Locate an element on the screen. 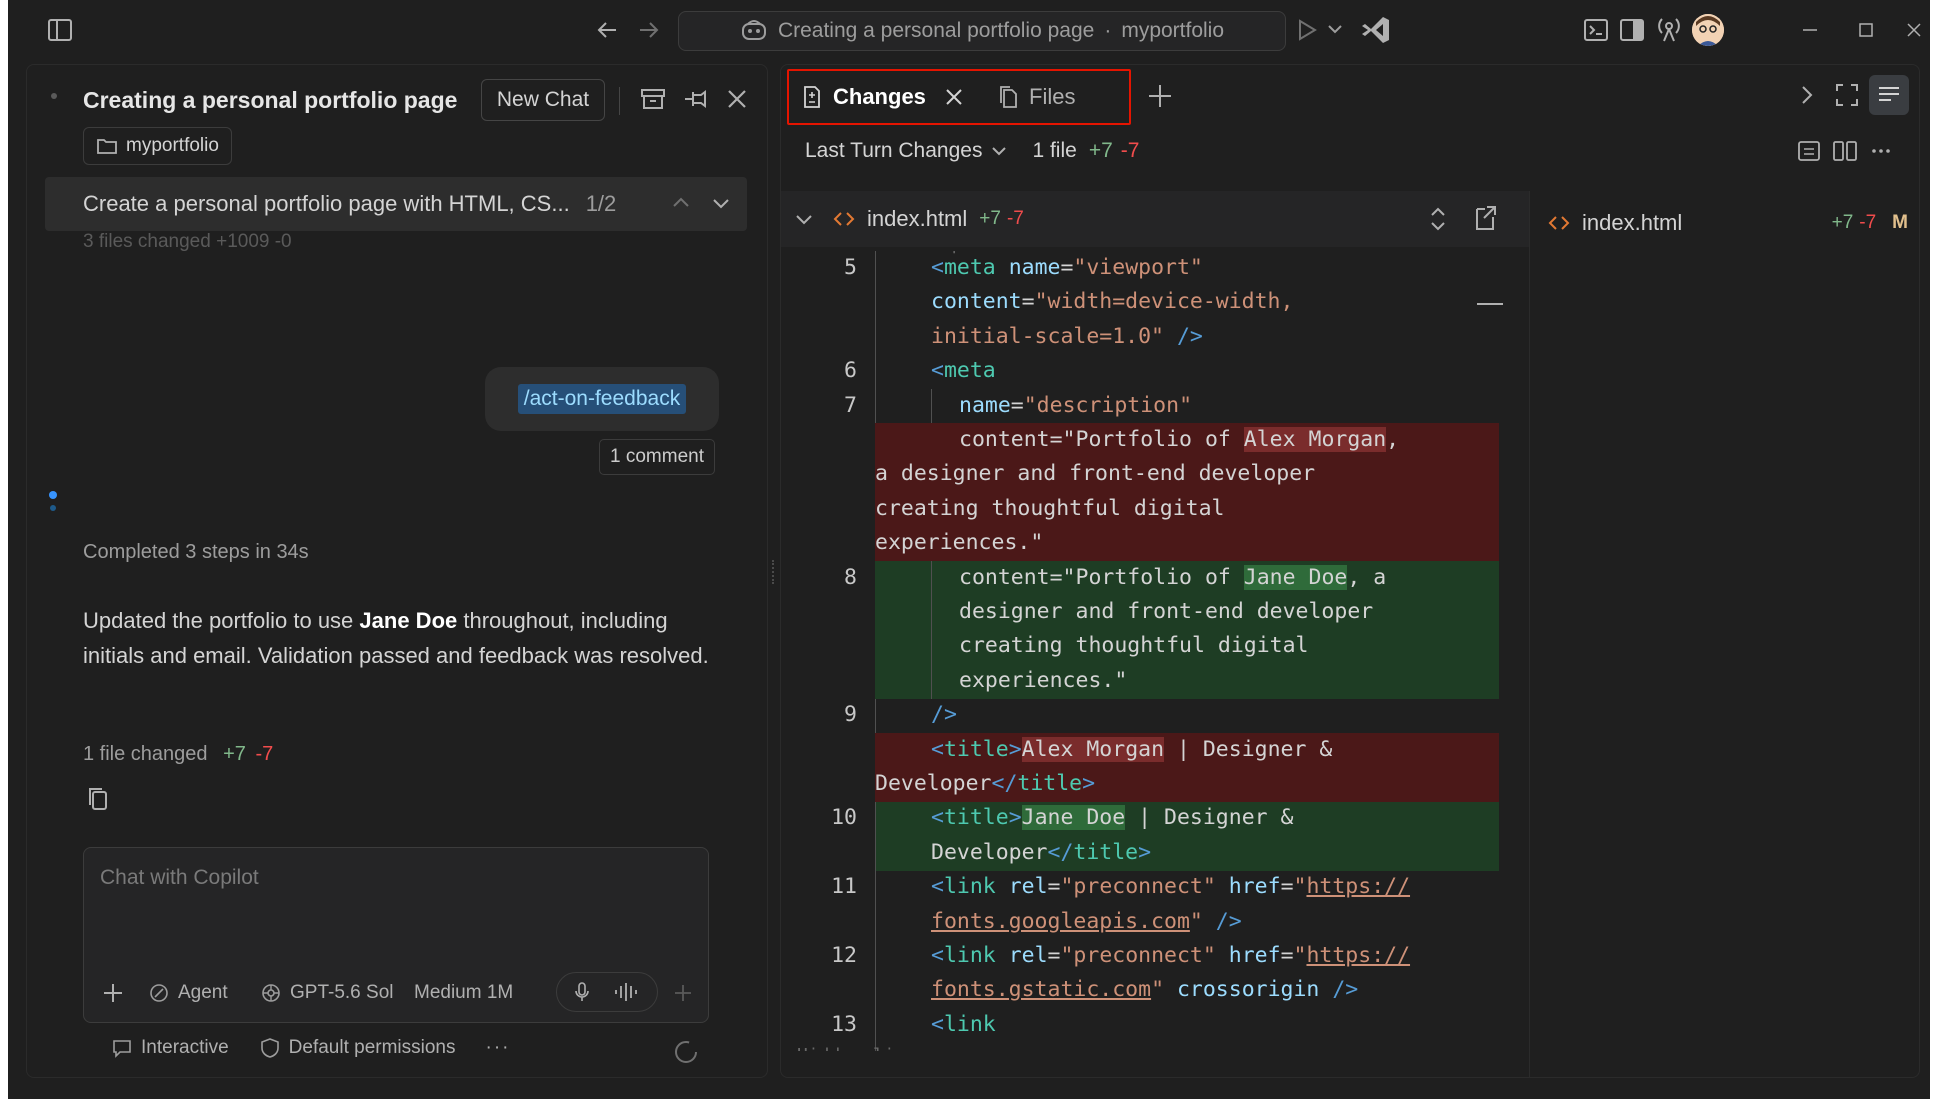 The width and height of the screenshot is (1938, 1099). workspace-folder-chip: myportfolio is located at coordinates (157, 146).